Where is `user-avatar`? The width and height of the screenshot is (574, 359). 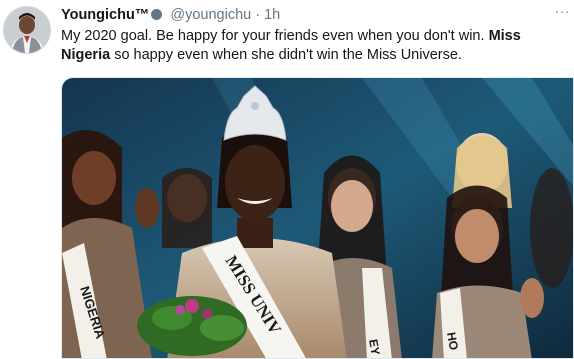
user-avatar is located at coordinates (27, 30).